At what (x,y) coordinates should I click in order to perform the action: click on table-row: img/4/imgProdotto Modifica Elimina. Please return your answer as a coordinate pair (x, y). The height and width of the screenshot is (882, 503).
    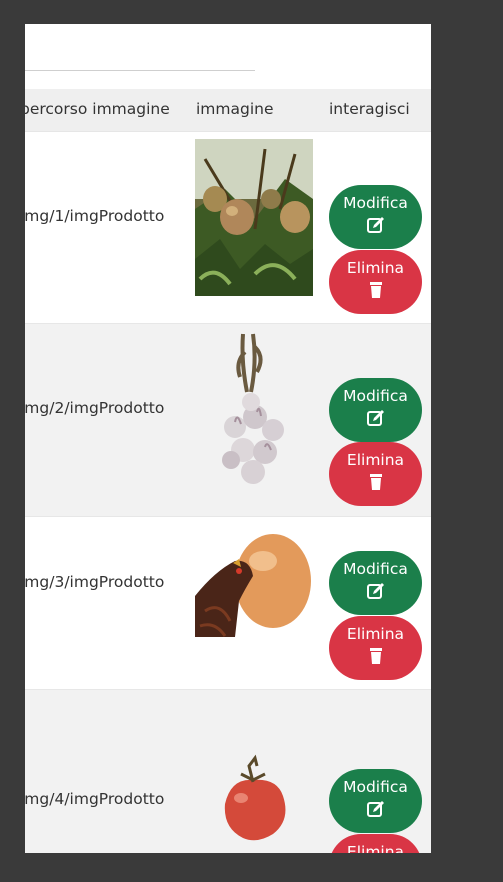
    Looking at the image, I should click on (228, 771).